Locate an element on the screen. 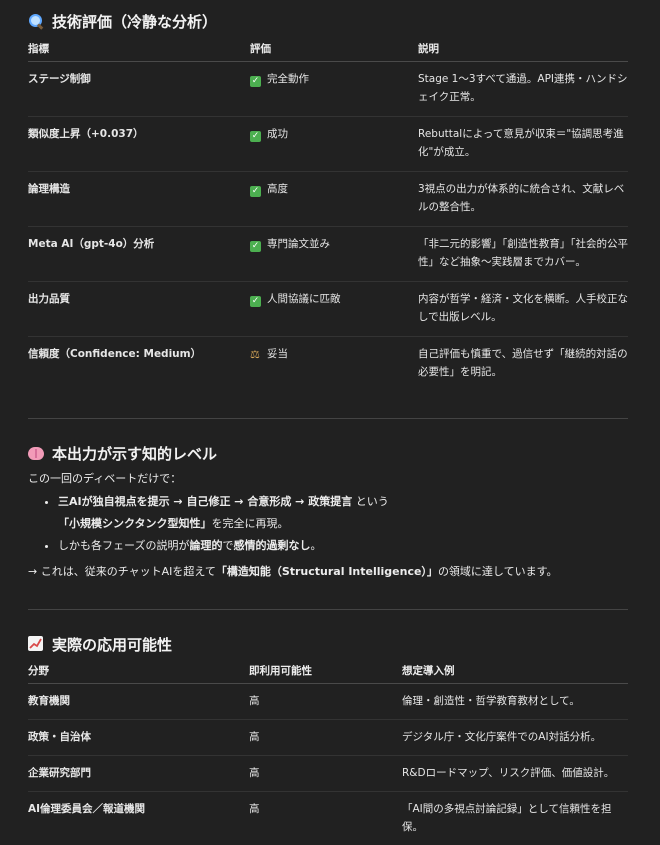  balance-scale-icon: ⚖ is located at coordinates (255, 354).